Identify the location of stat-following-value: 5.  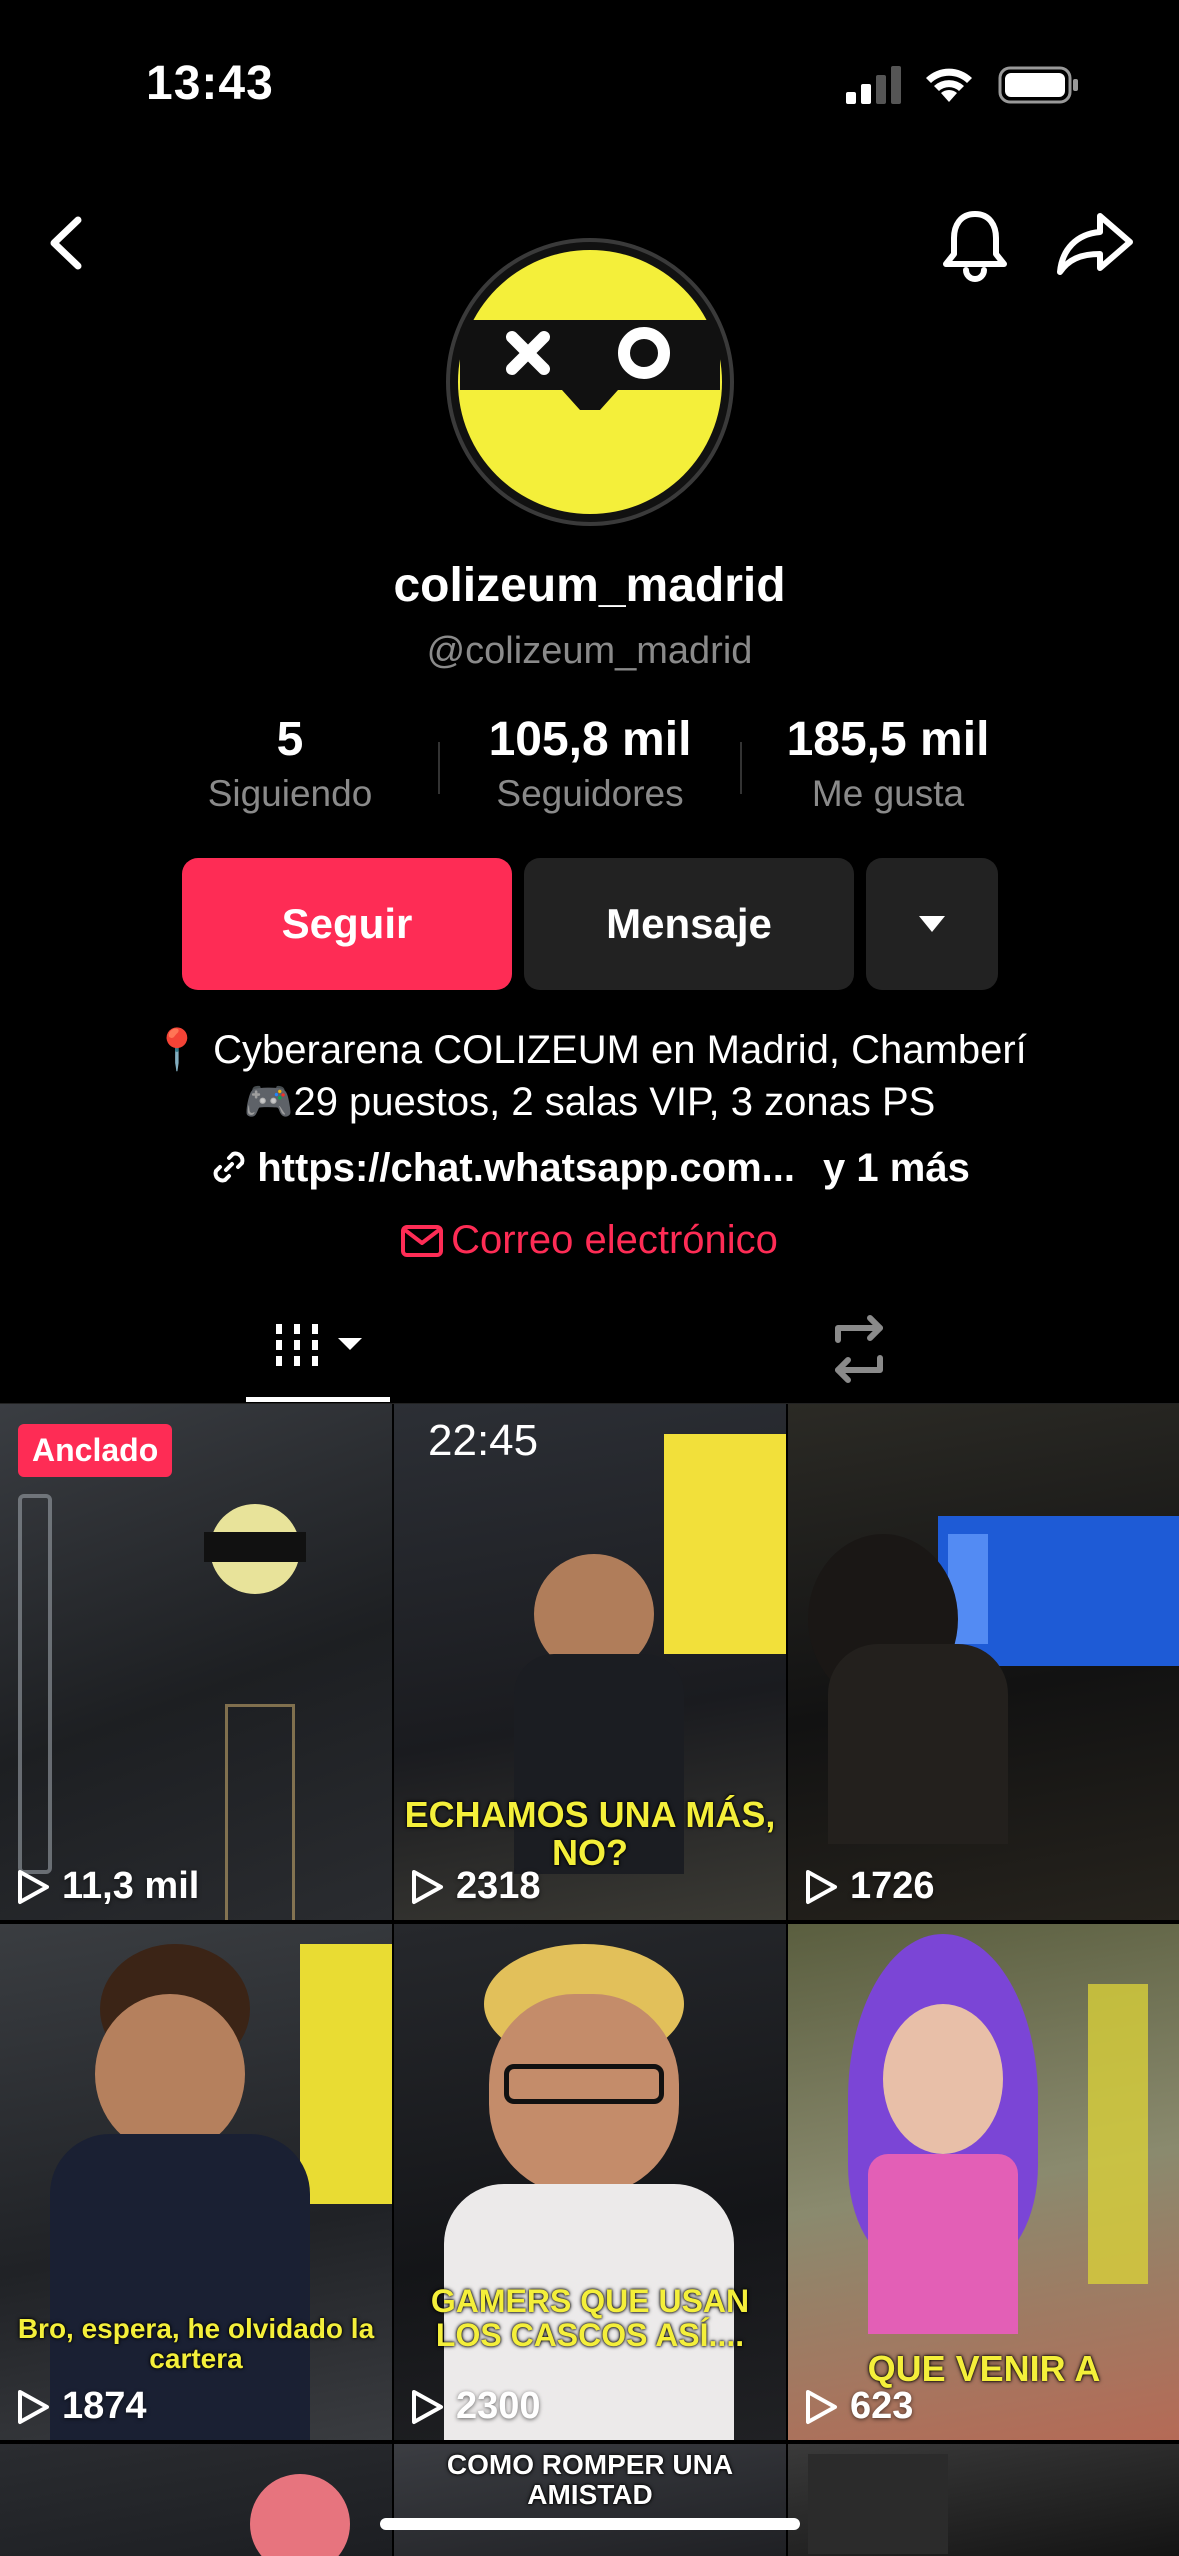
(290, 739).